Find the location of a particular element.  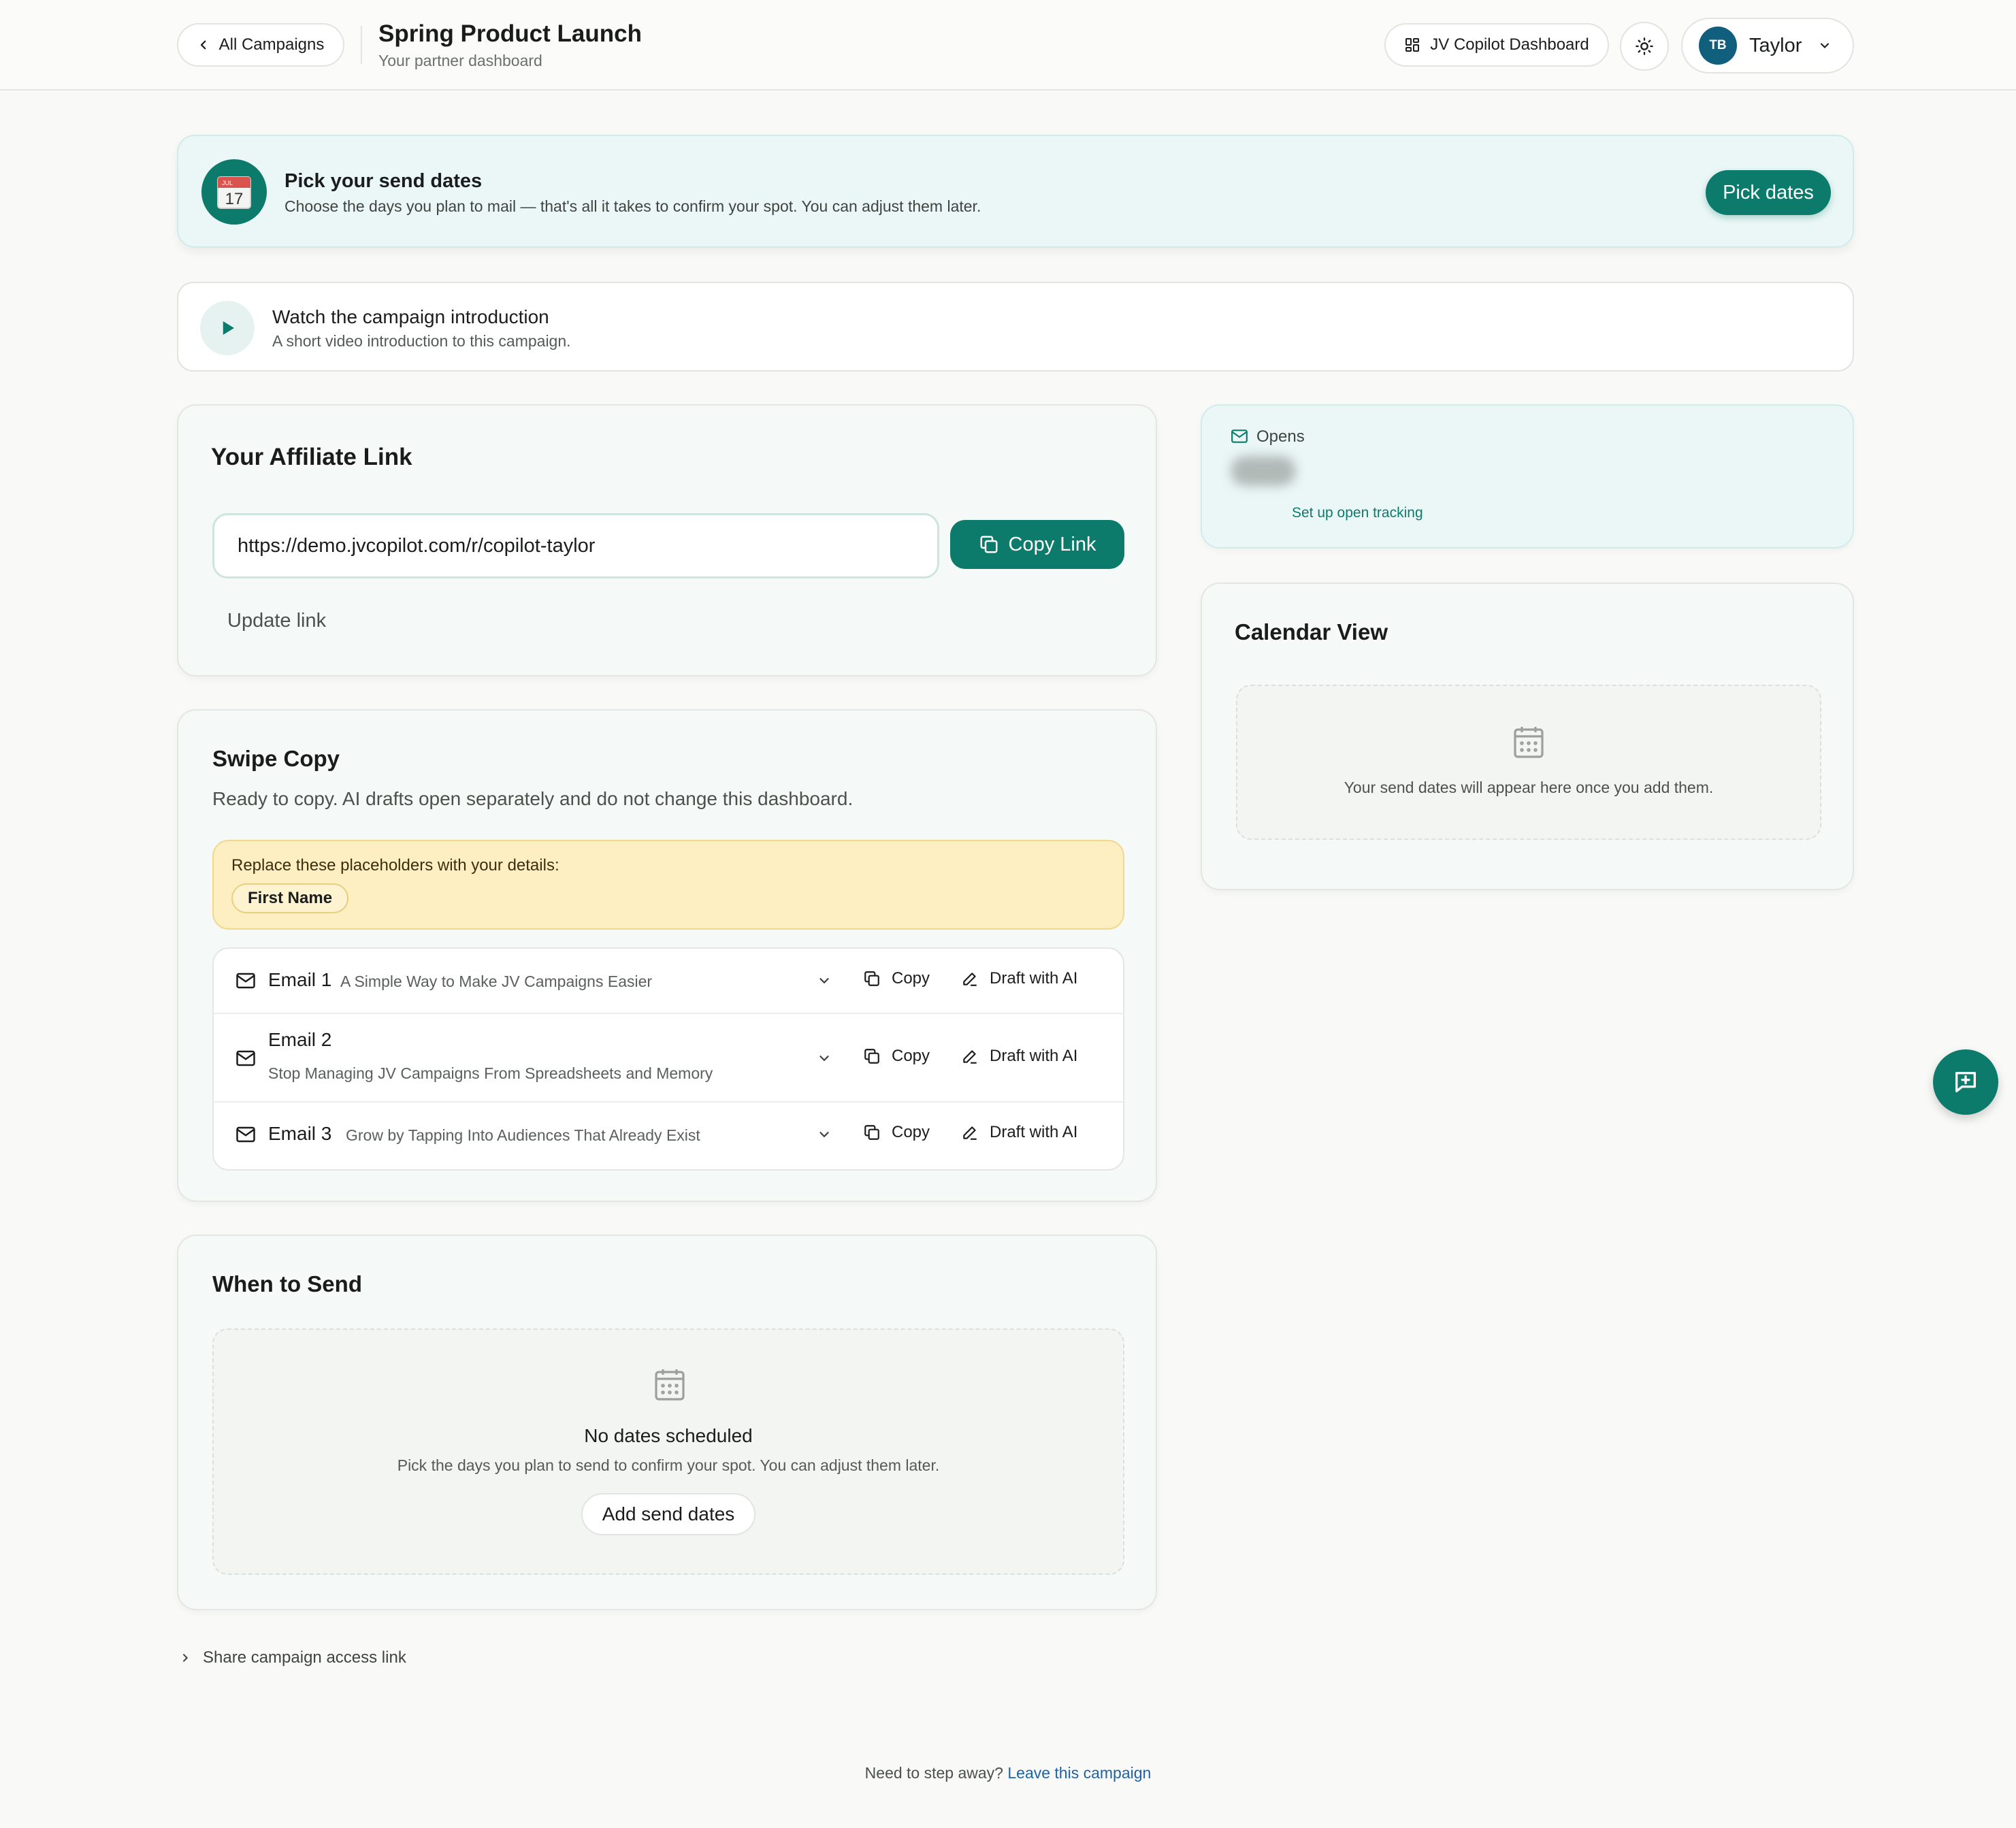

theme-toggle-button is located at coordinates (1645, 47).